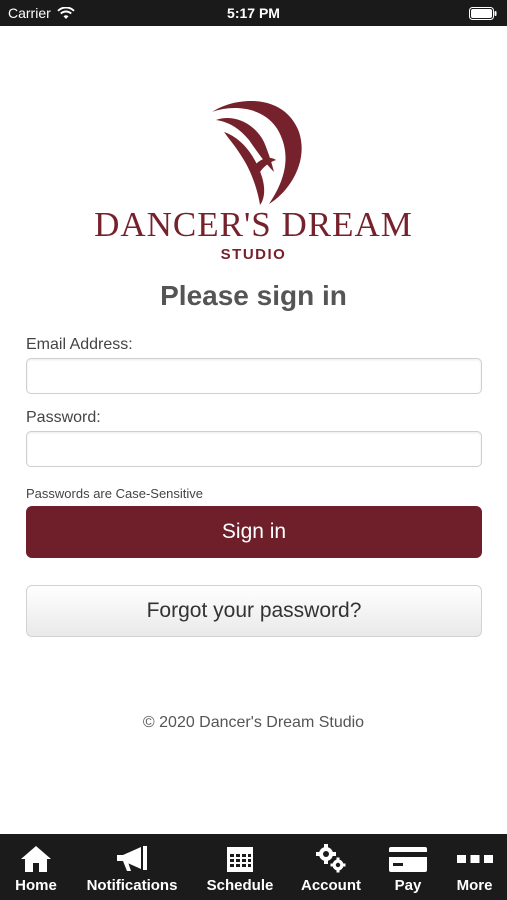 This screenshot has height=900, width=507. Describe the element at coordinates (79, 344) in the screenshot. I see `email-label: Email Address:` at that location.